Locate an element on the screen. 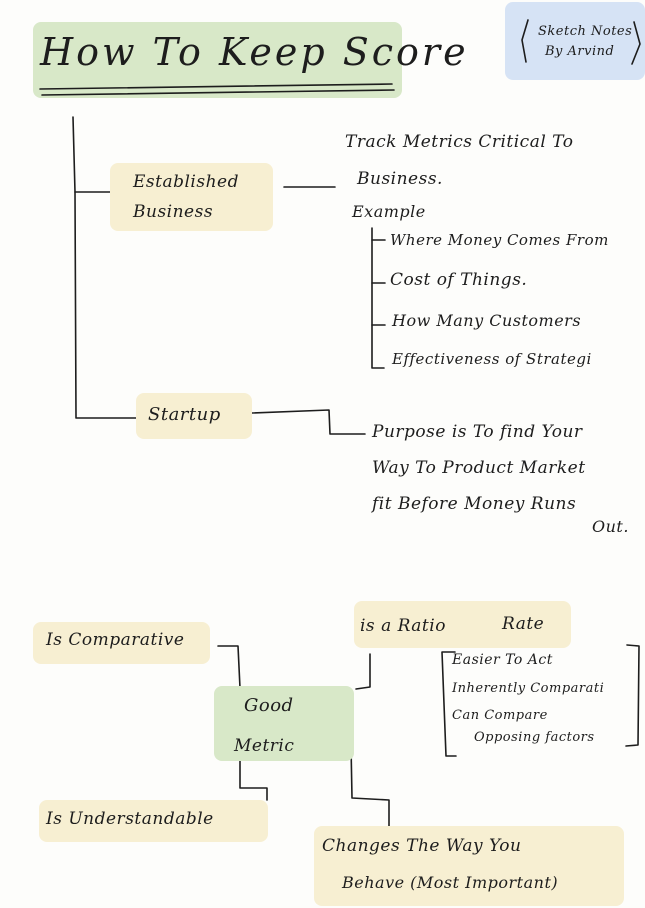 The height and width of the screenshot is (908, 645). example-tree is located at coordinates (378, 298).